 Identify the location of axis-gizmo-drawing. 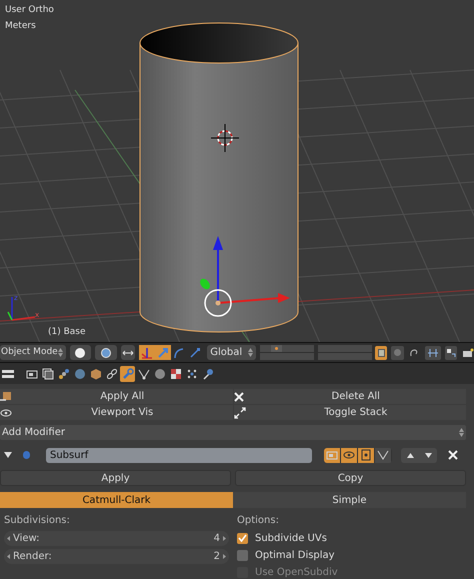
(21, 309).